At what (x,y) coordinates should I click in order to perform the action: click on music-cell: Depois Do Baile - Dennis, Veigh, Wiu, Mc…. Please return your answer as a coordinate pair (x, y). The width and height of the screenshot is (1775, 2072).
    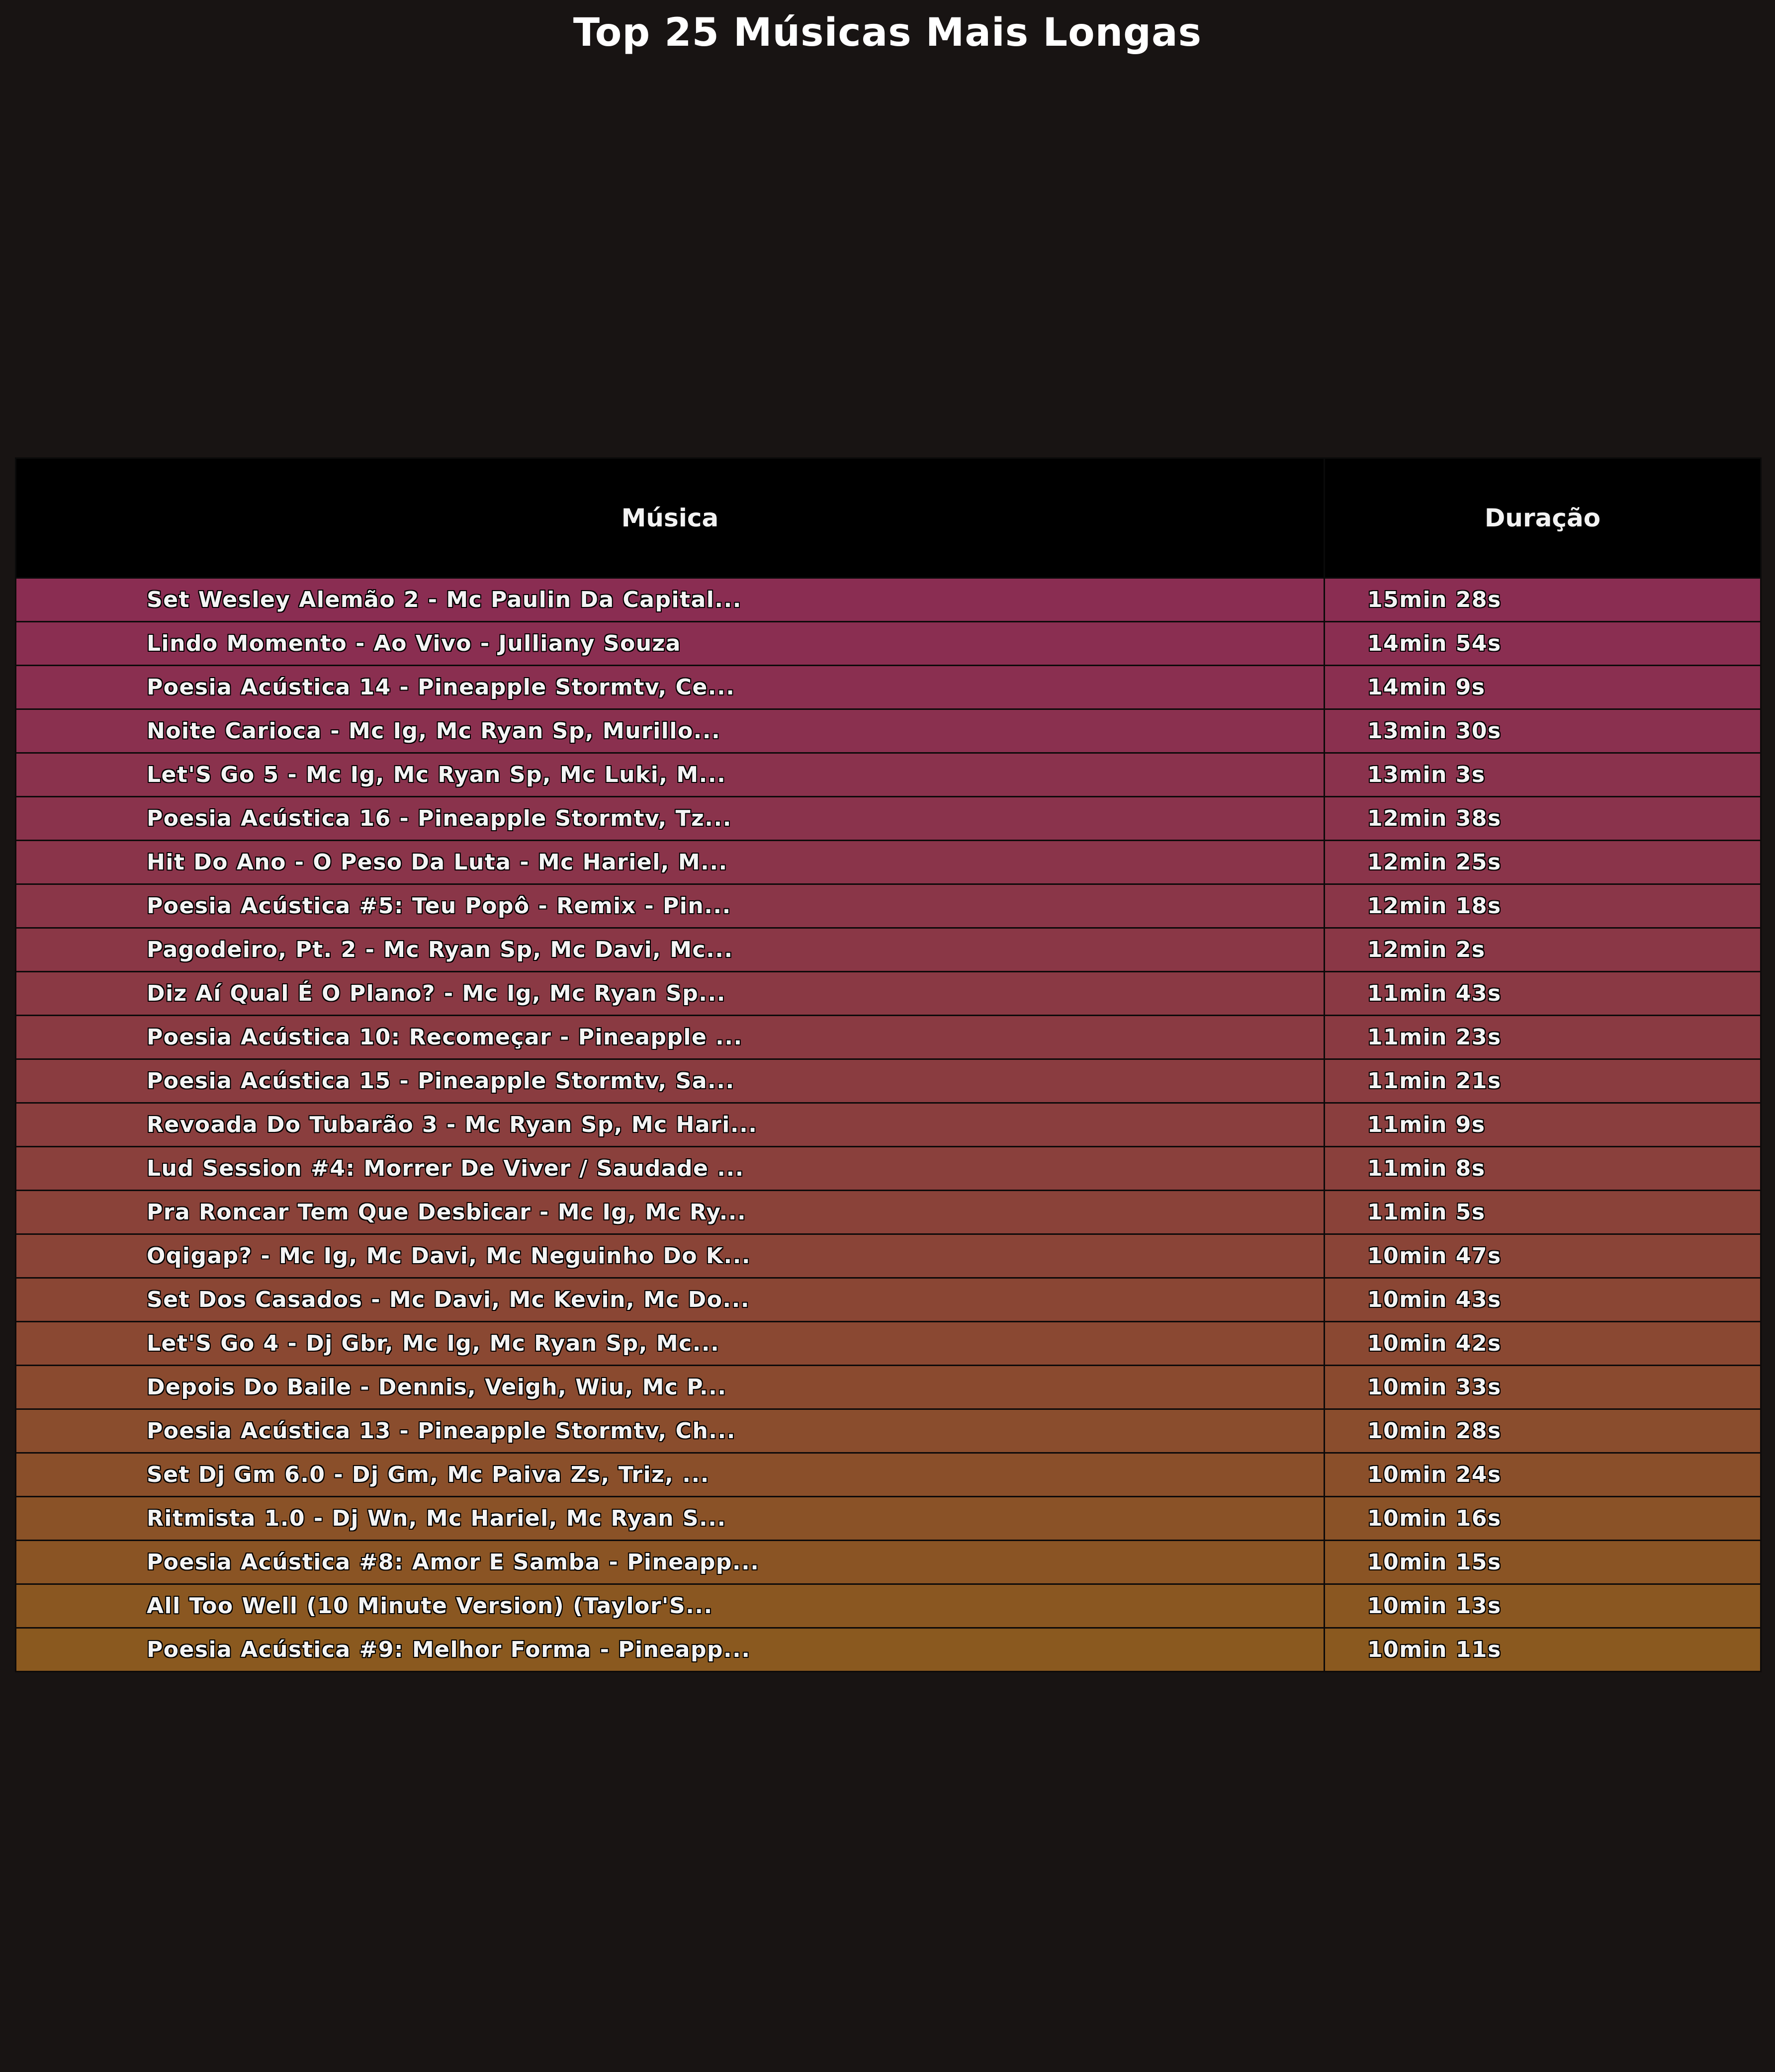
    Looking at the image, I should click on (670, 1387).